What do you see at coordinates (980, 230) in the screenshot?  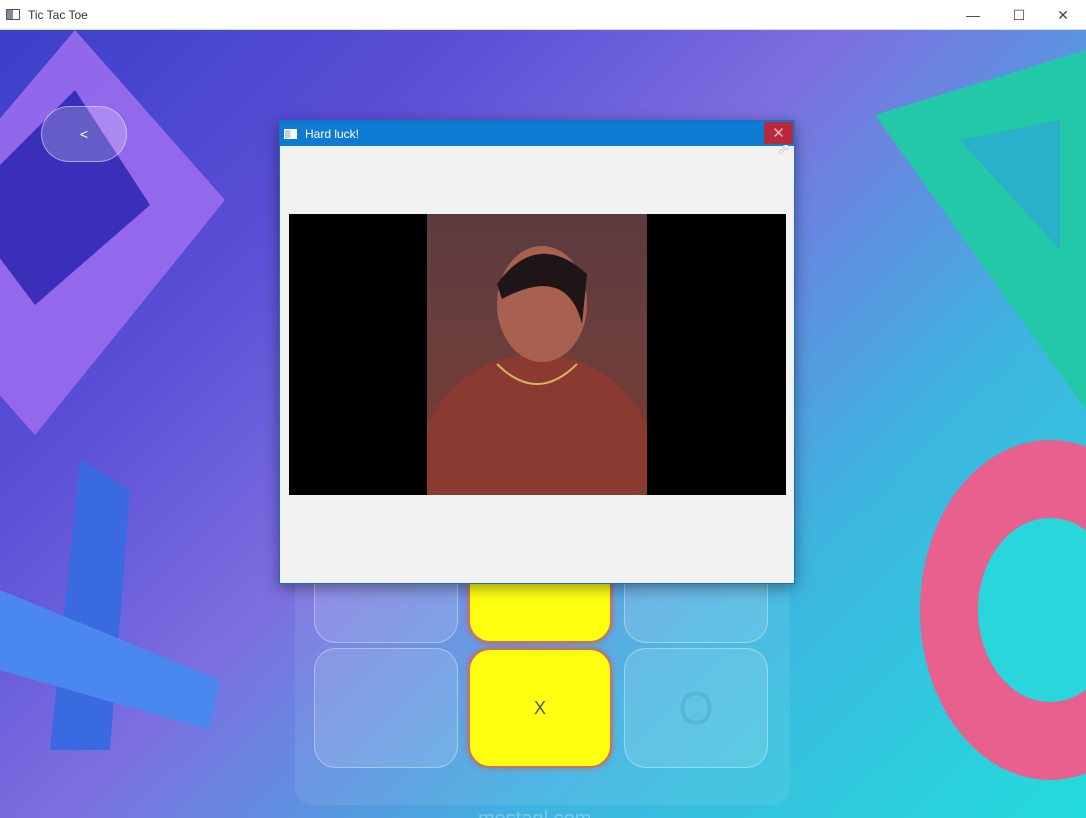 I see `triangle-shape-icon` at bounding box center [980, 230].